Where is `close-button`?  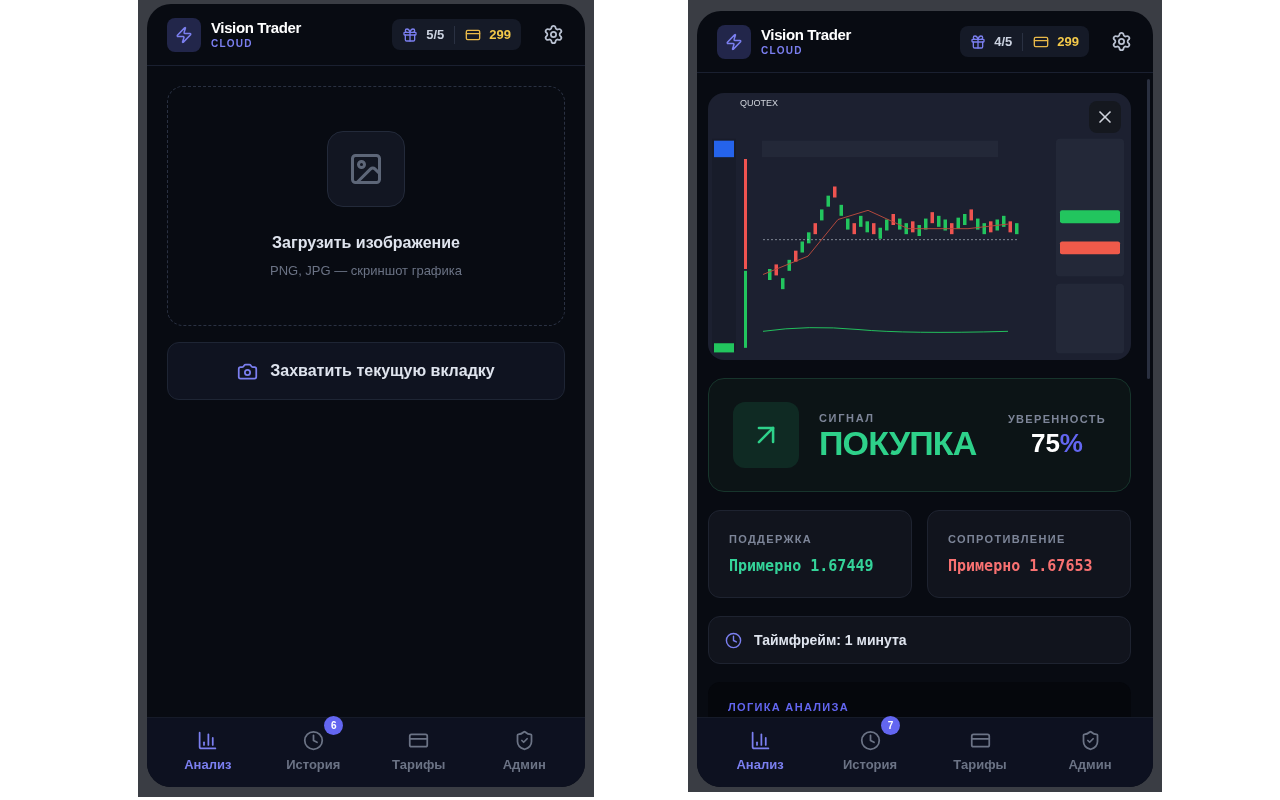 close-button is located at coordinates (1105, 117).